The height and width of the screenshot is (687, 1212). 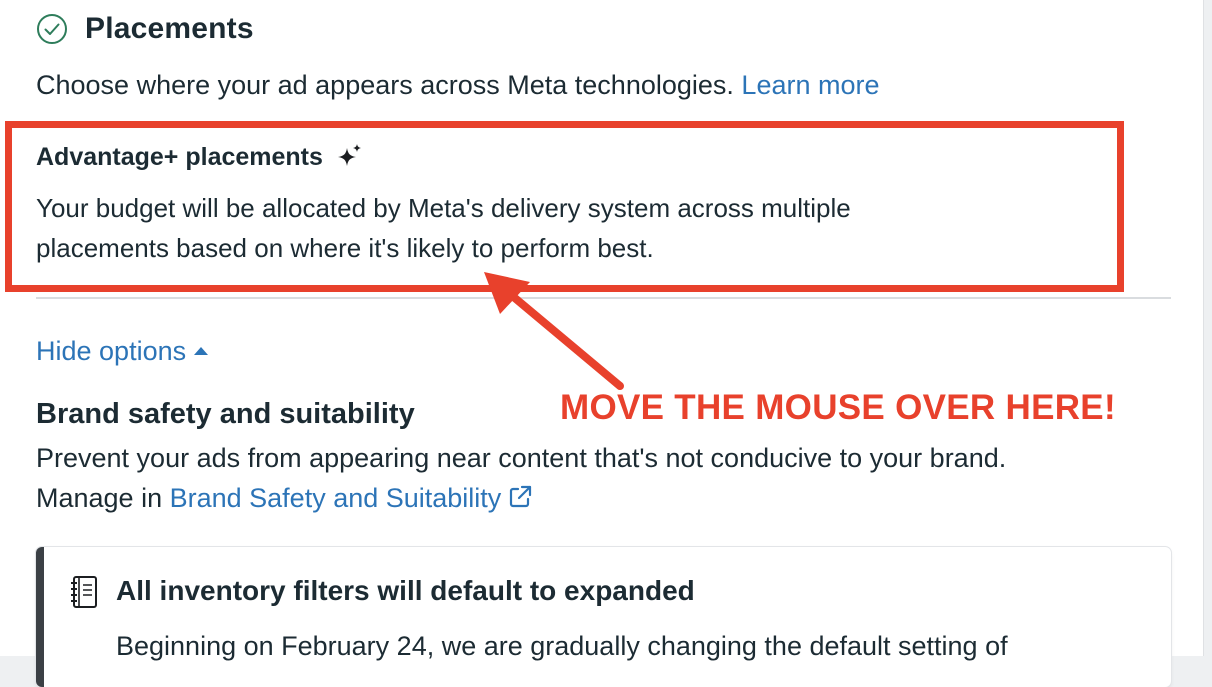 What do you see at coordinates (52, 29) in the screenshot?
I see `check-circle-icon` at bounding box center [52, 29].